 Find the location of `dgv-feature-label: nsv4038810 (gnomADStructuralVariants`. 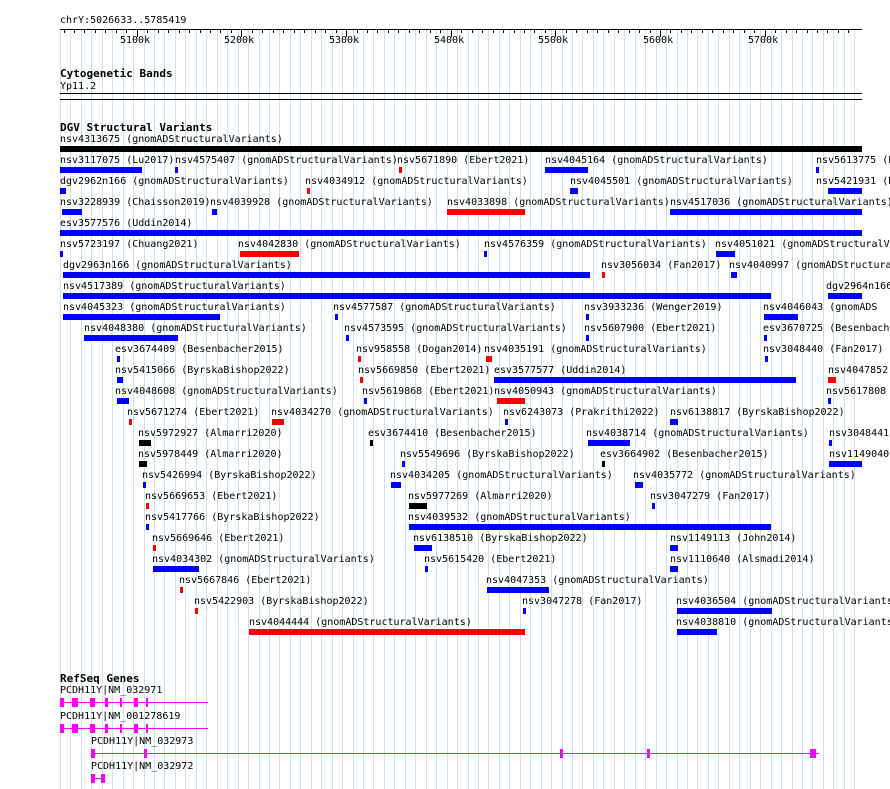

dgv-feature-label: nsv4038810 (gnomADStructuralVariants is located at coordinates (783, 622).